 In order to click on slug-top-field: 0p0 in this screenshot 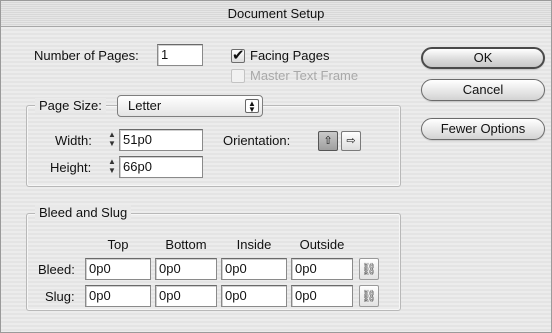, I will do `click(118, 296)`.